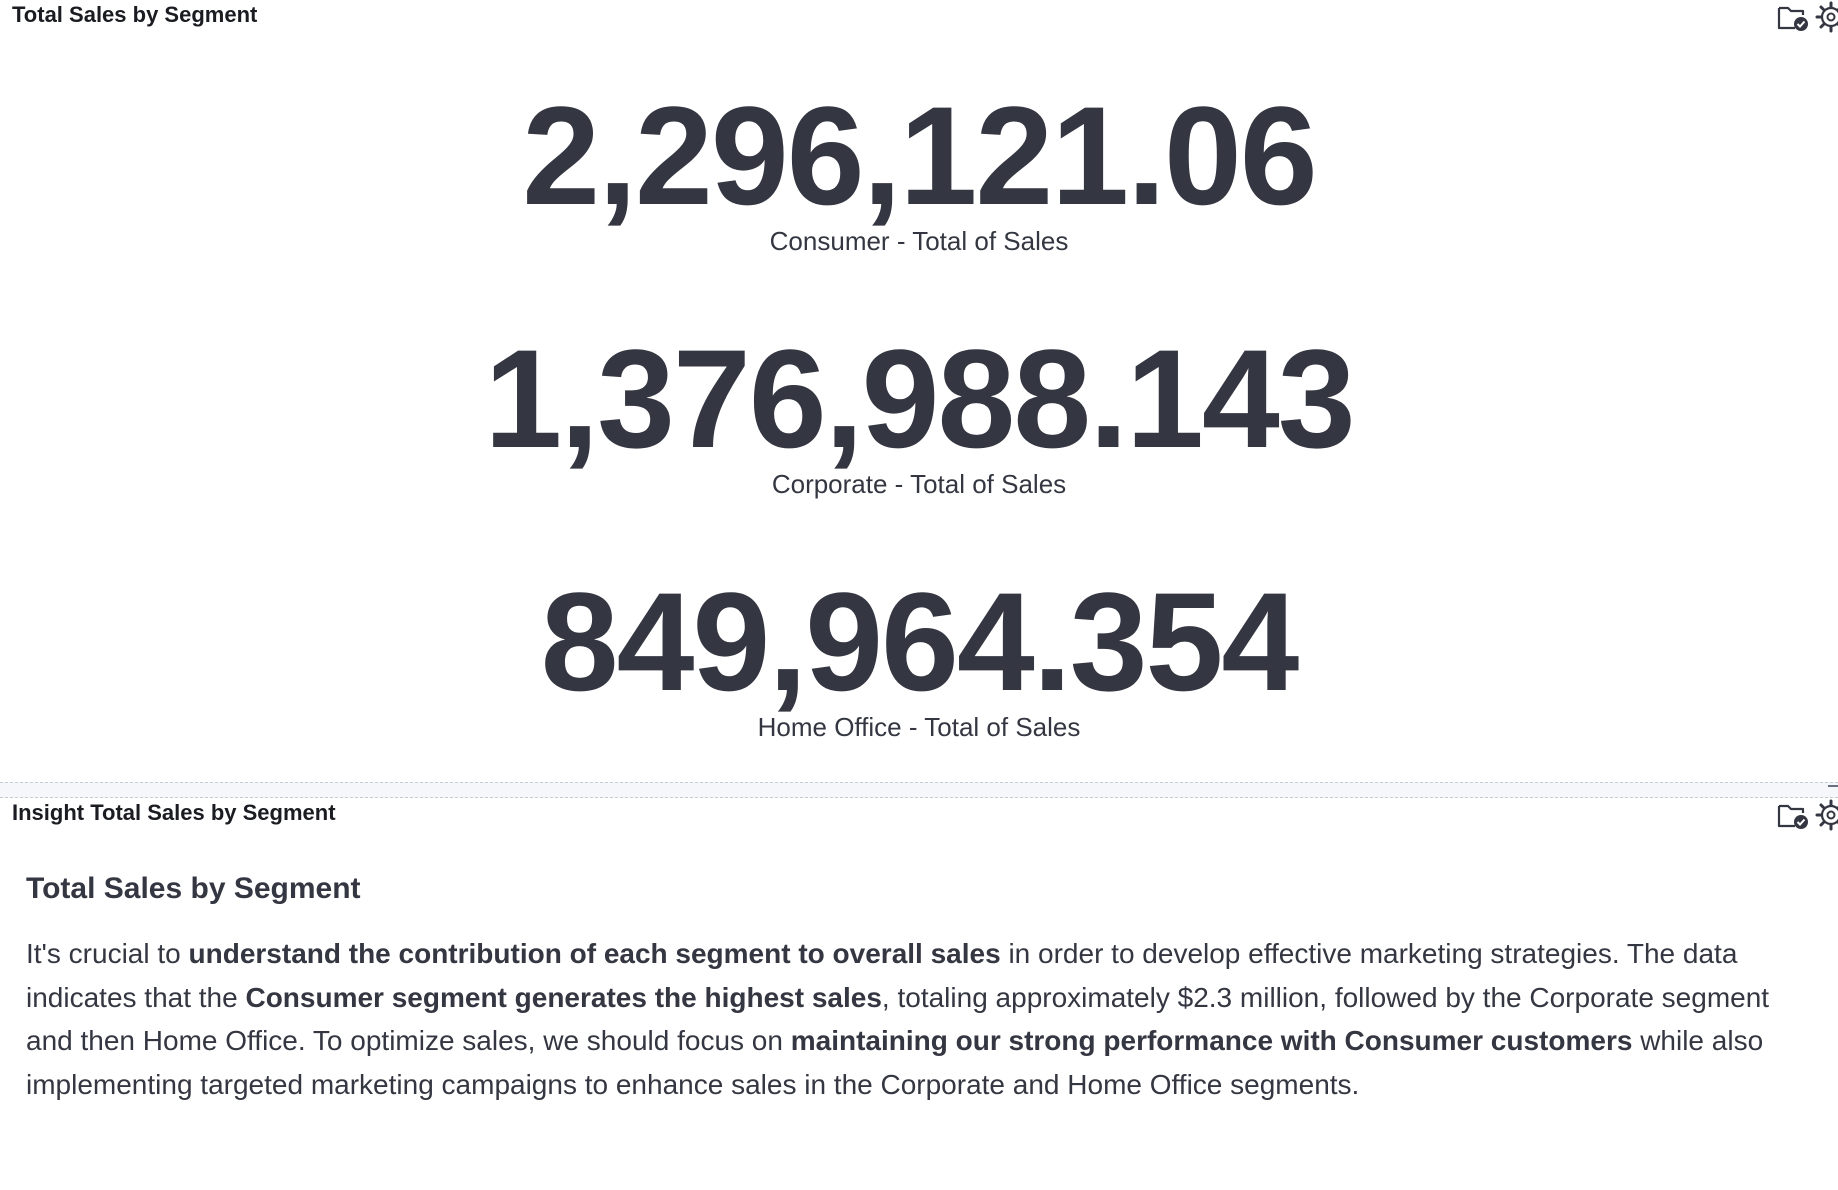 This screenshot has height=1190, width=1838. I want to click on panel-title: Total Sales by Segment, so click(135, 14).